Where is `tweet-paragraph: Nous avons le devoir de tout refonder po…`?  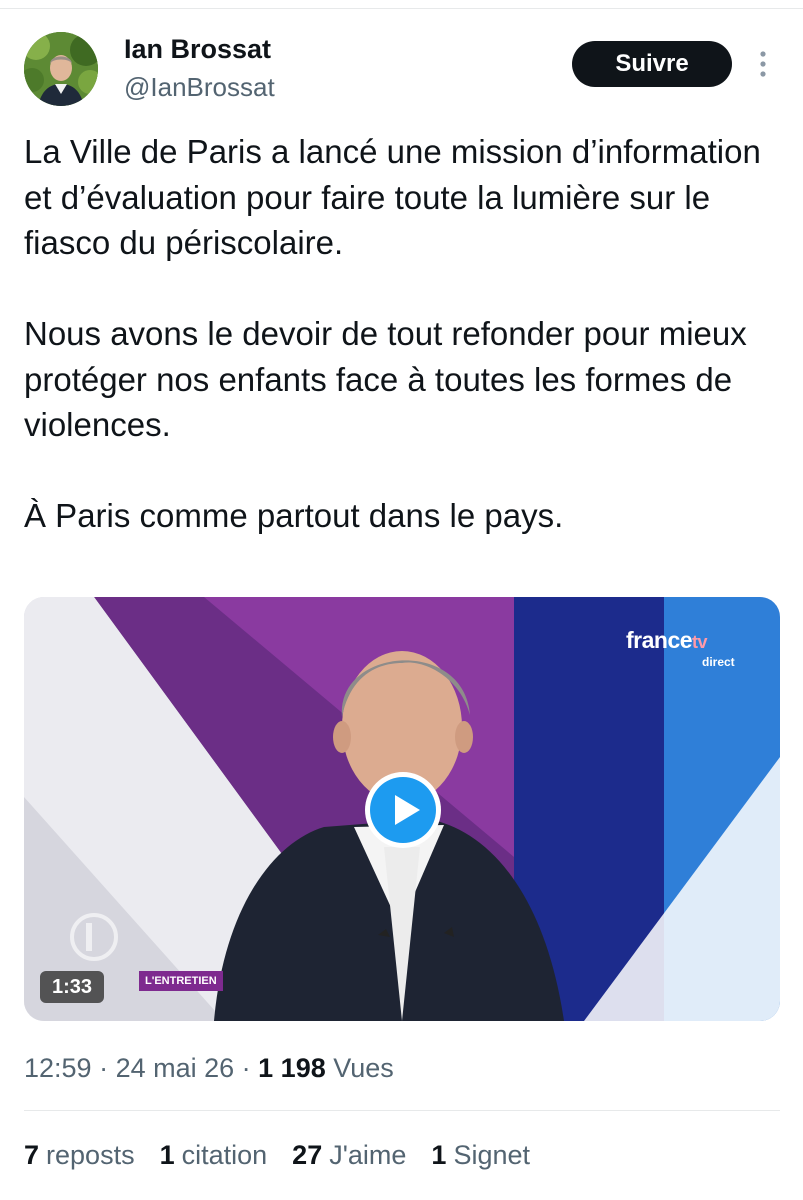 tweet-paragraph: Nous avons le devoir de tout refonder po… is located at coordinates (385, 379).